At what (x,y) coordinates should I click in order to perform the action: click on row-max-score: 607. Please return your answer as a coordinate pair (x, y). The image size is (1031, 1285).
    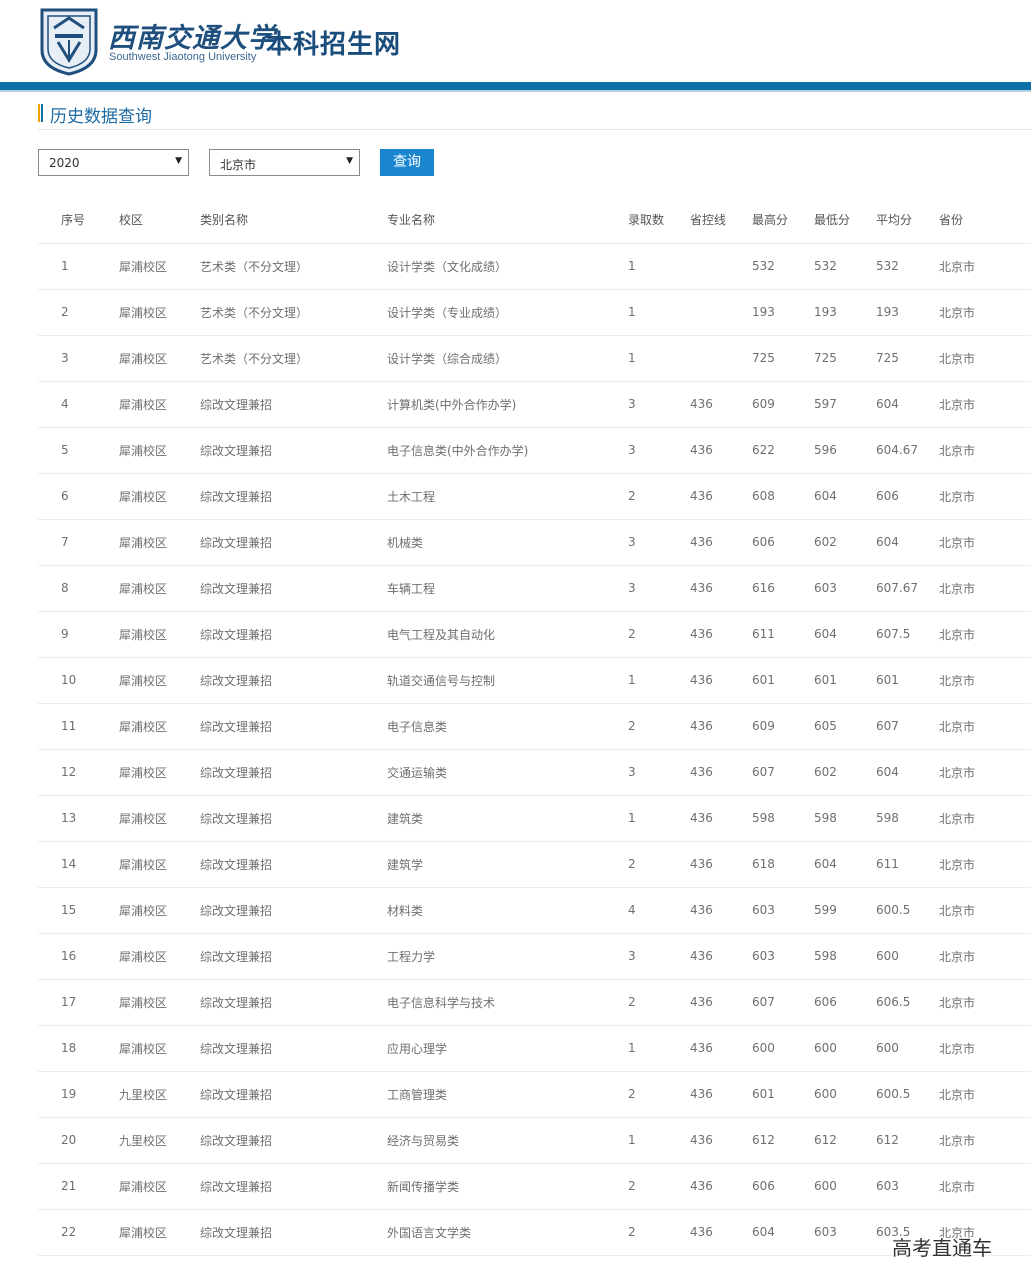
    Looking at the image, I should click on (783, 772).